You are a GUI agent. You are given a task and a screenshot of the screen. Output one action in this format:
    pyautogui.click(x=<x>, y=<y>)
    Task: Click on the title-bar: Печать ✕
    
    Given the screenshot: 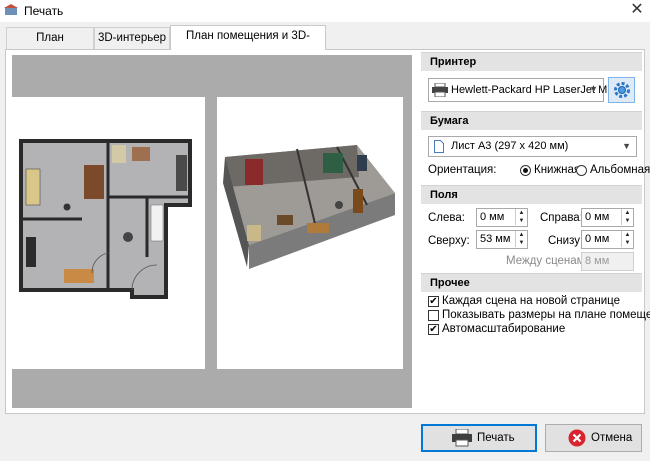 What is the action you would take?
    pyautogui.click(x=325, y=11)
    